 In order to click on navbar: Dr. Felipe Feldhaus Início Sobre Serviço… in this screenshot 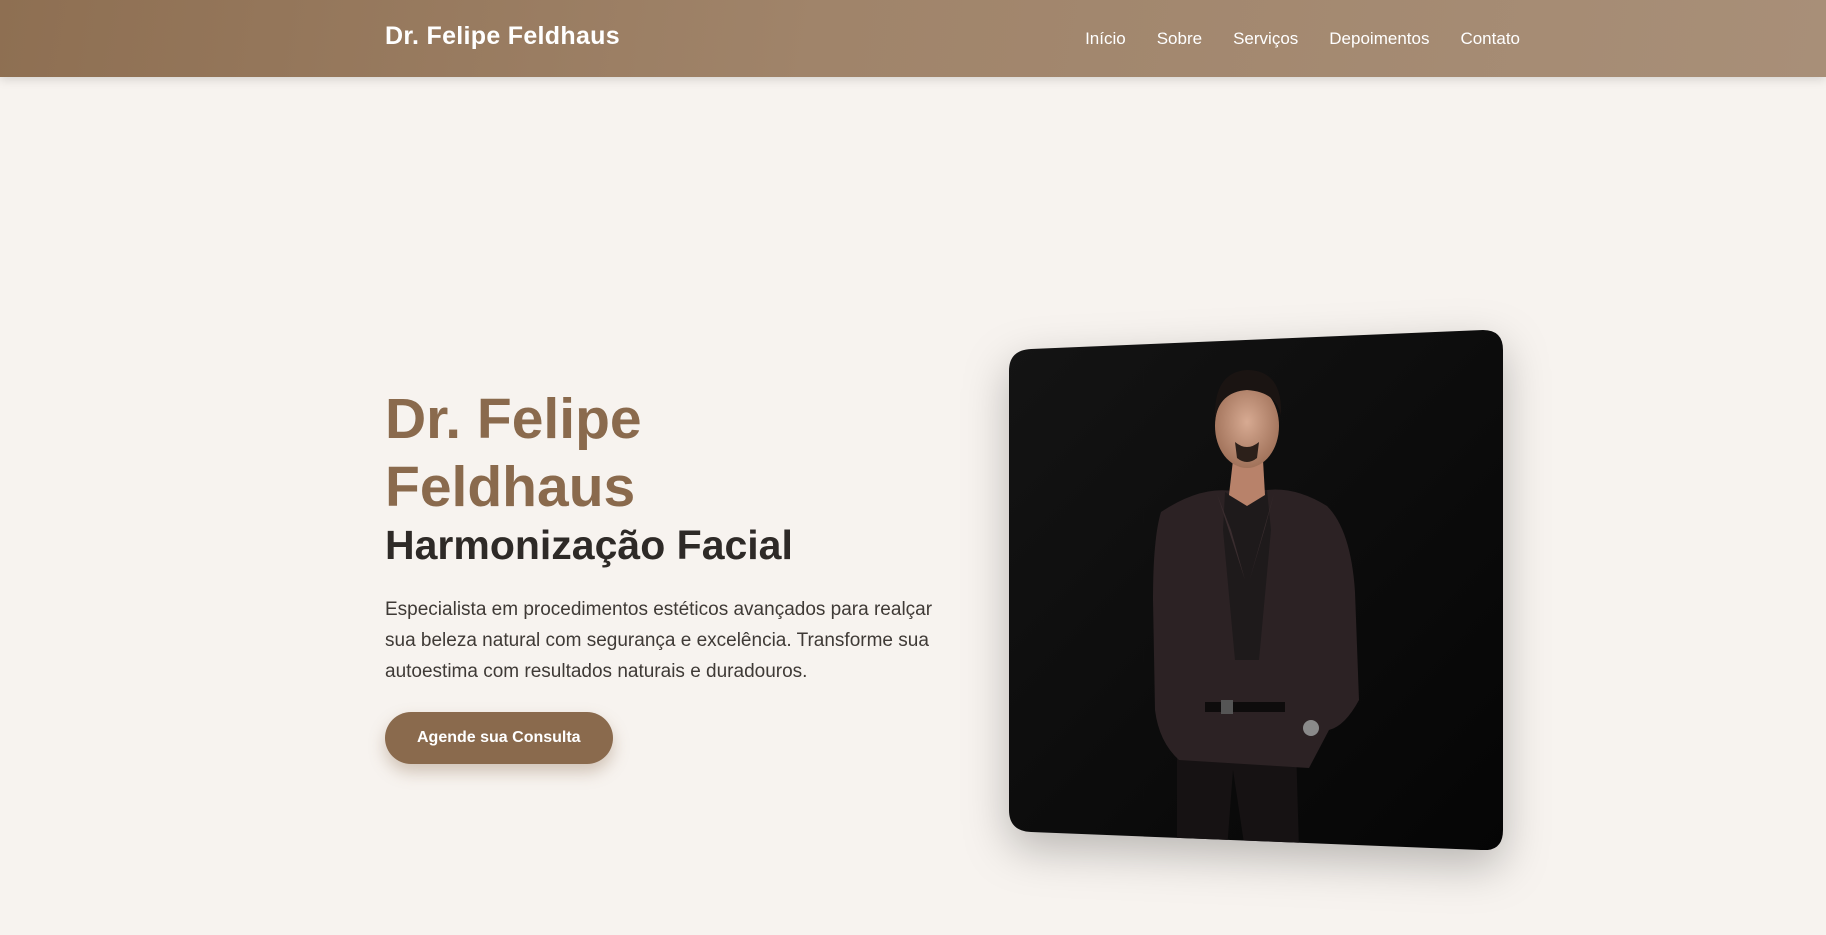, I will do `click(913, 38)`.